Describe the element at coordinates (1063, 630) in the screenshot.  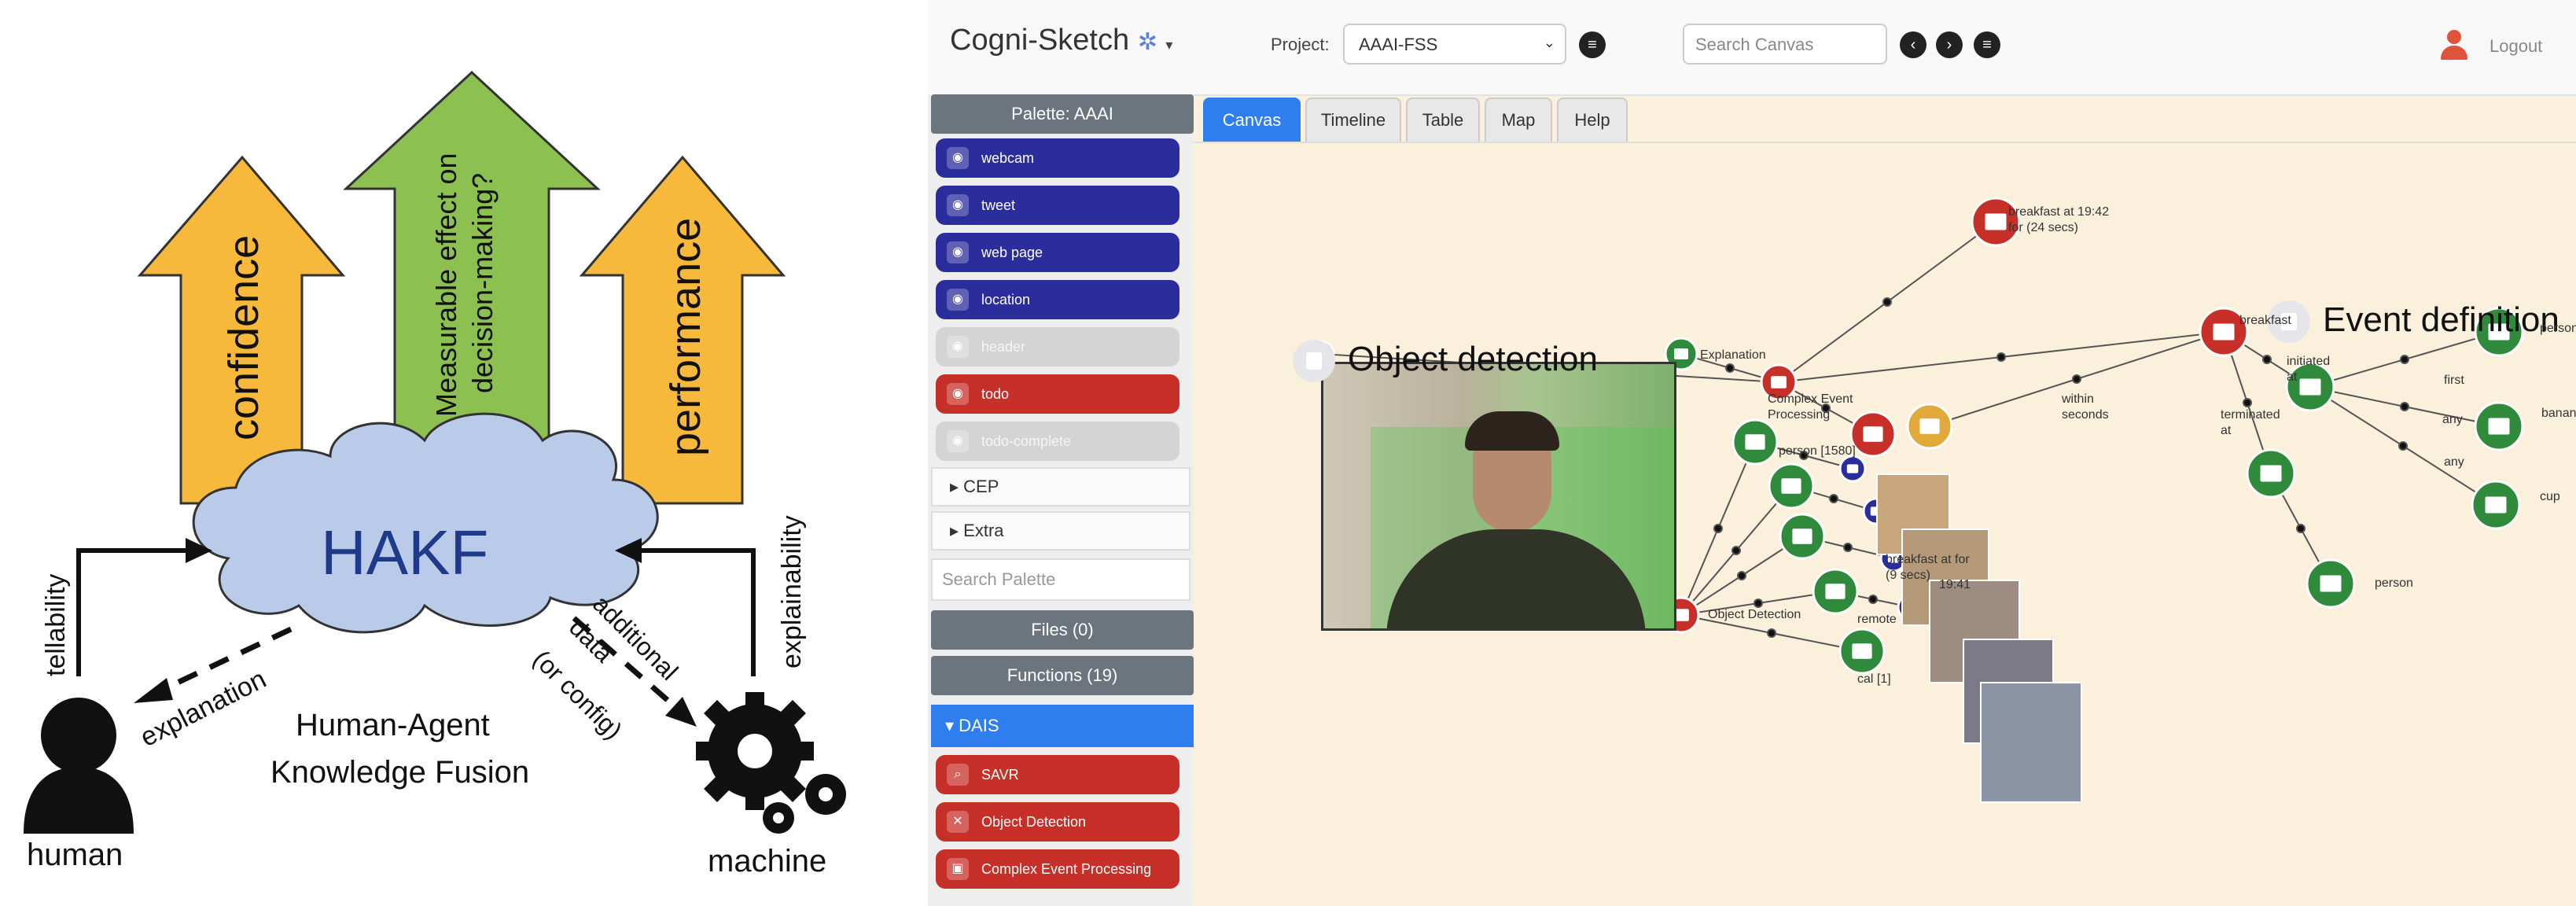
I see `files-header: Files (0)` at that location.